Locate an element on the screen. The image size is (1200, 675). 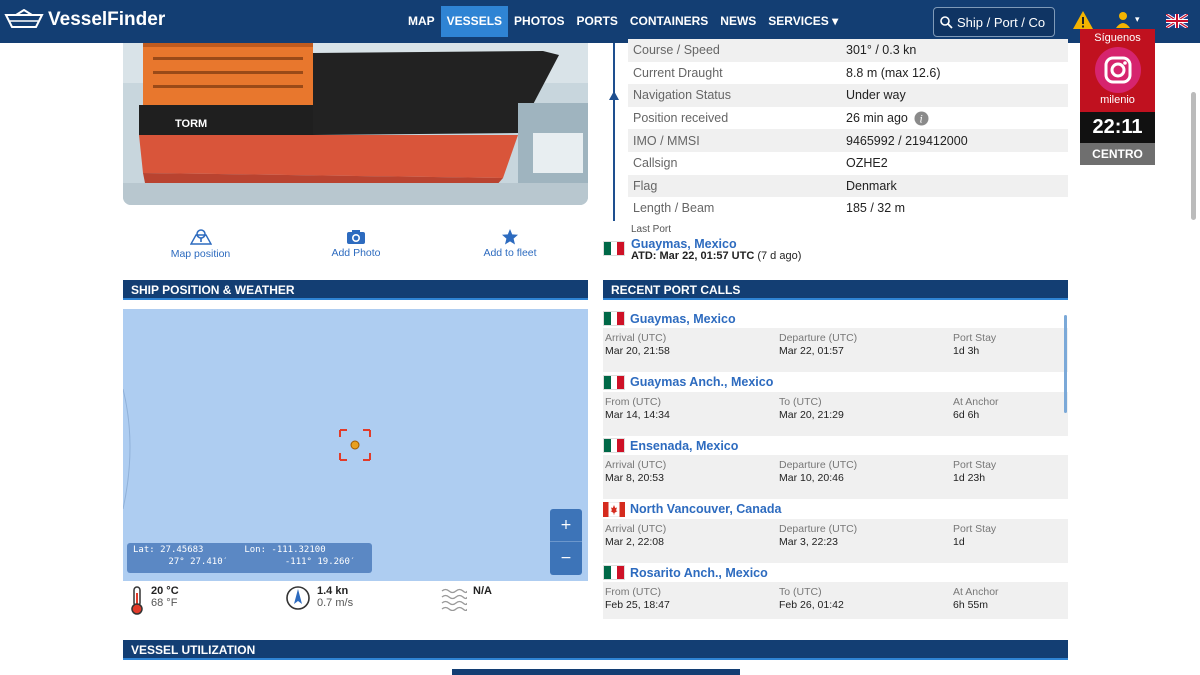
uk-flag-icon is located at coordinates (1177, 21).